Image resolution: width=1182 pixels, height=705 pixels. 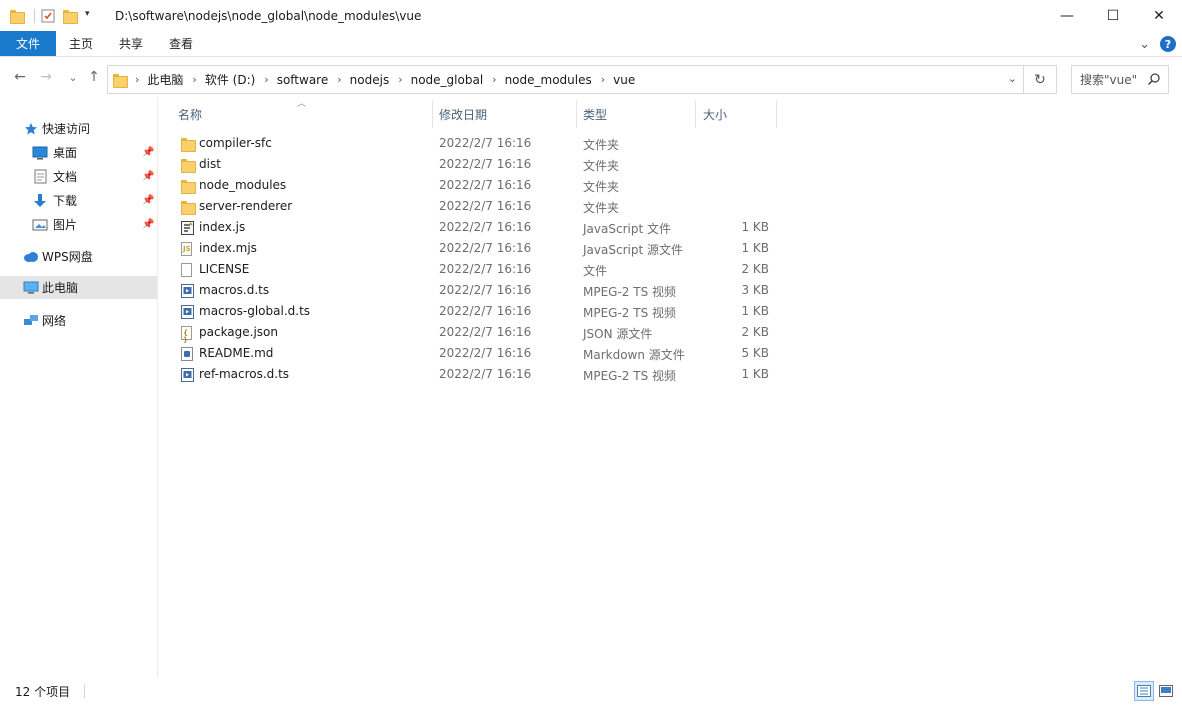 I want to click on close-button: ✕, so click(x=1159, y=15).